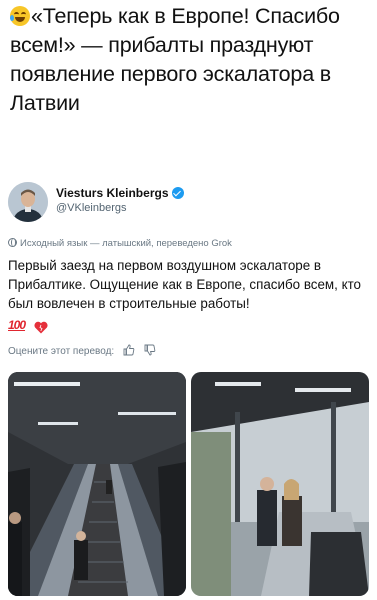 This screenshot has height=600, width=377. What do you see at coordinates (129, 350) in the screenshot?
I see `thumbs-up-icon` at bounding box center [129, 350].